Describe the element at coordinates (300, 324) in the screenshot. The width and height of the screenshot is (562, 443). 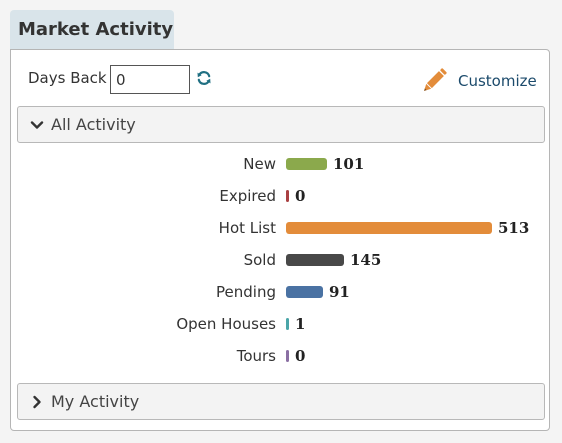
I see `activity-value-open-houses: 1` at that location.